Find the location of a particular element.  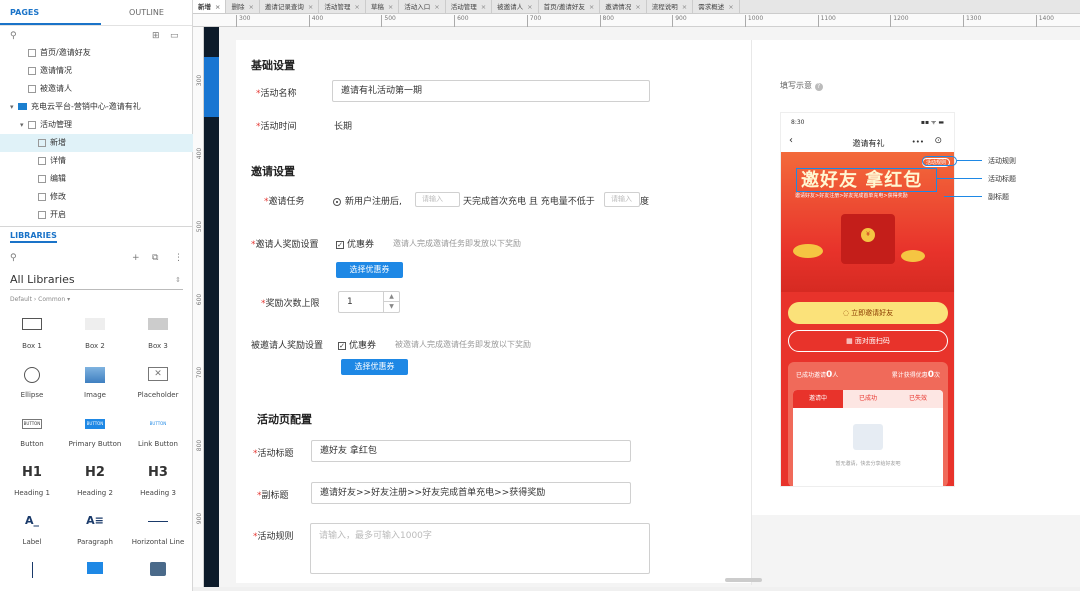

tree-item: 修改 is located at coordinates (96, 197).